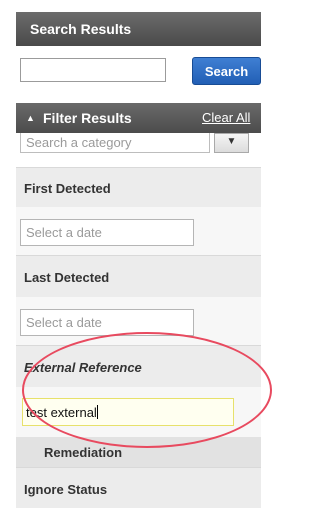 Image resolution: width=320 pixels, height=508 pixels. Describe the element at coordinates (138, 487) in the screenshot. I see `ignore-status-section: Ignore Status` at that location.